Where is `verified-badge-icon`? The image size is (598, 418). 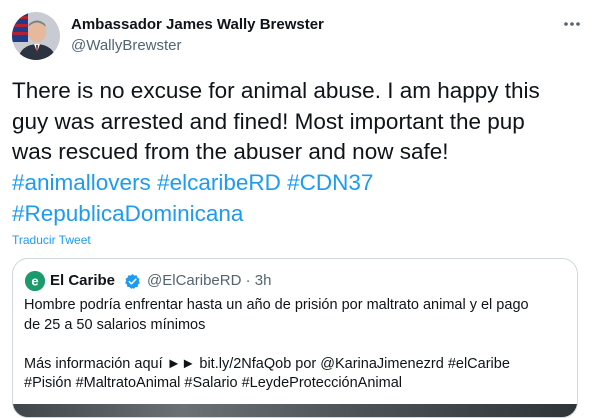 verified-badge-icon is located at coordinates (132, 281).